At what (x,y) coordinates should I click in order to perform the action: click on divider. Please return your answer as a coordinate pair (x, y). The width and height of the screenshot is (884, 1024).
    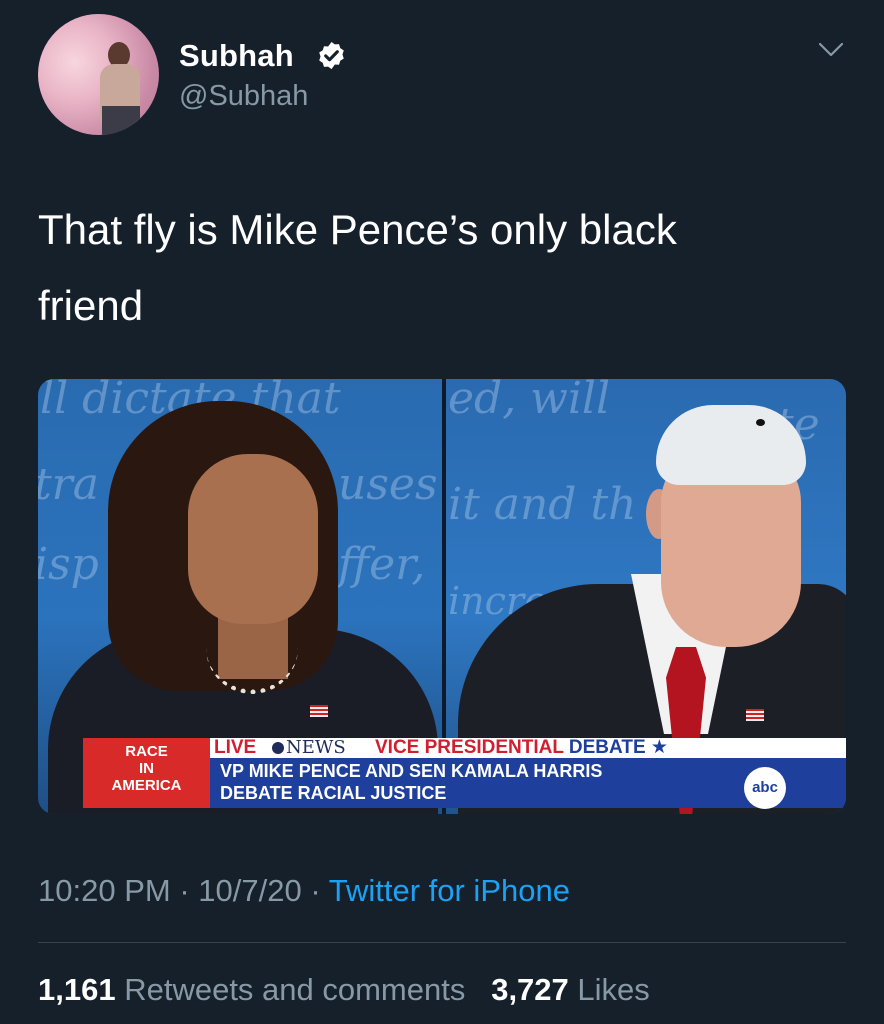
    Looking at the image, I should click on (442, 942).